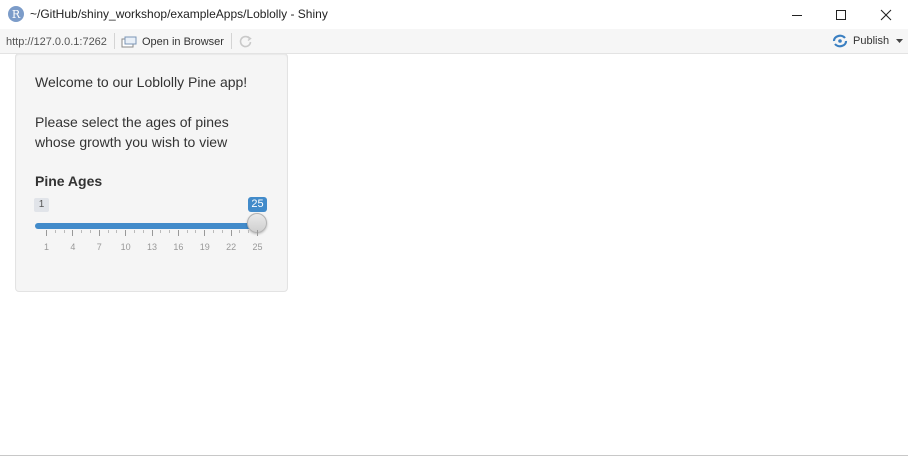 Image resolution: width=908 pixels, height=457 pixels. I want to click on slider-tick-label: 13, so click(152, 247).